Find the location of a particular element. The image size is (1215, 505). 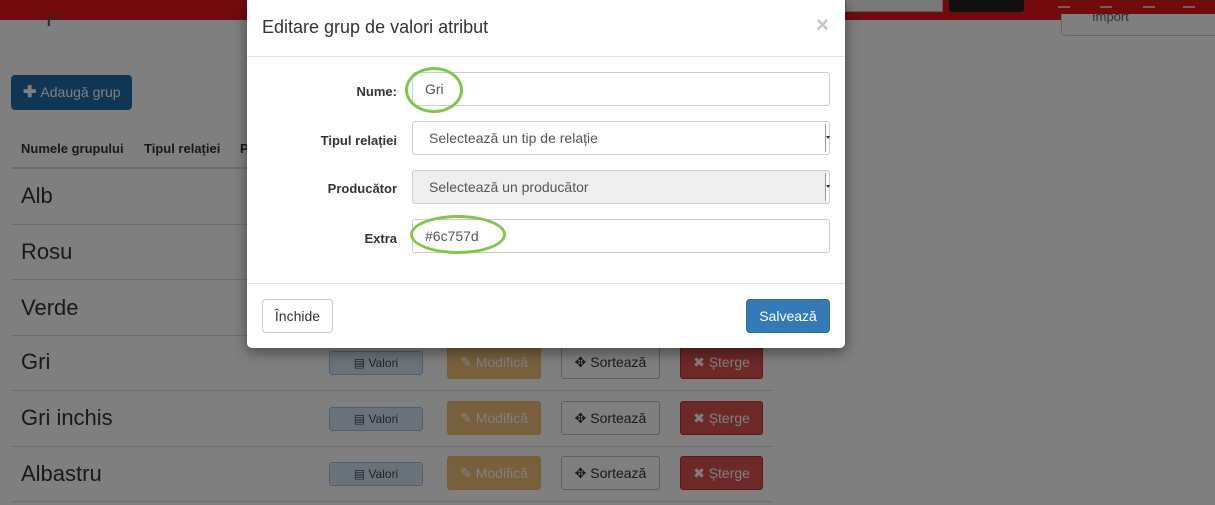

relation-type-select: Selectează un tip de relație is located at coordinates (621, 138).